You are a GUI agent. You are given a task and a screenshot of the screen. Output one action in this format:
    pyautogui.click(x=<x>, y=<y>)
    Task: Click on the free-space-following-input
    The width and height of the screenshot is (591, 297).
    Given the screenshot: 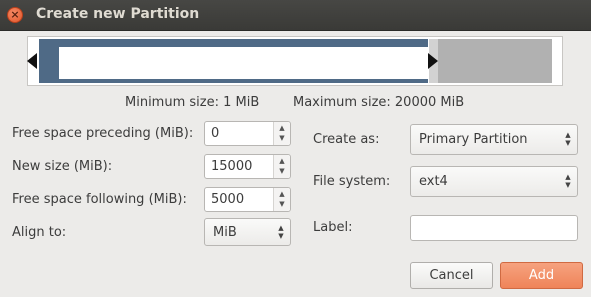 What is the action you would take?
    pyautogui.click(x=240, y=199)
    